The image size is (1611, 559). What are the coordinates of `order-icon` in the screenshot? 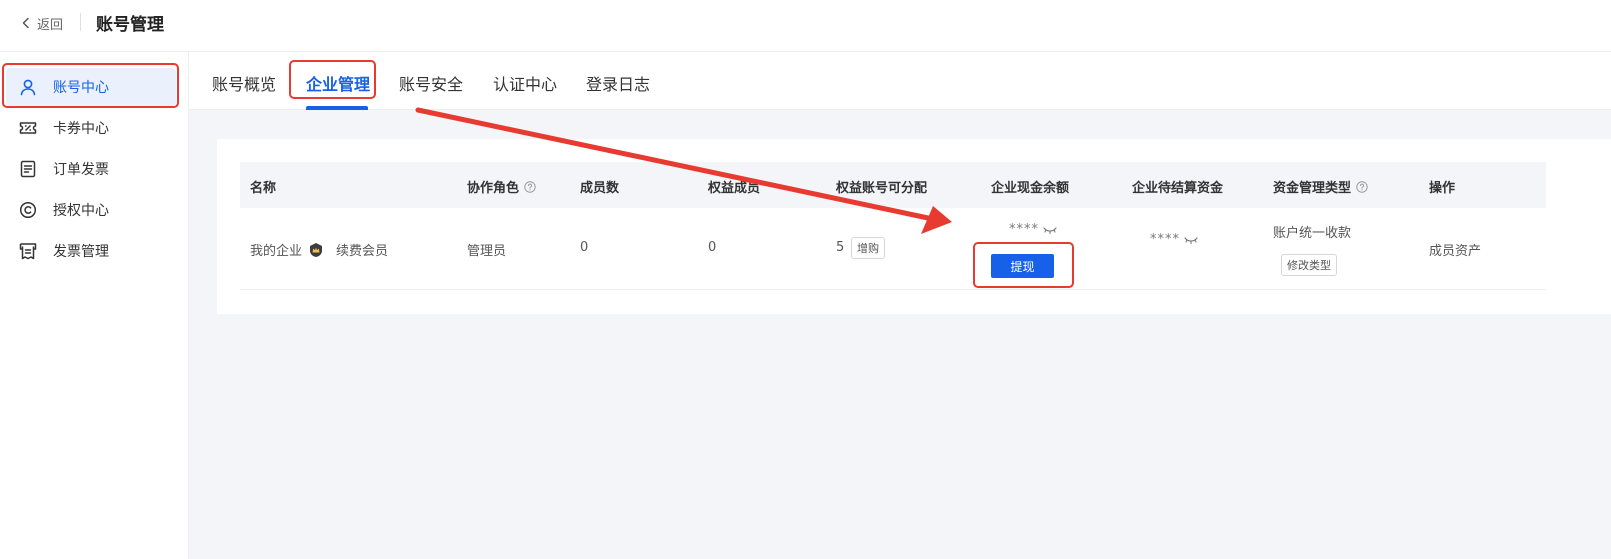 It's located at (28, 169).